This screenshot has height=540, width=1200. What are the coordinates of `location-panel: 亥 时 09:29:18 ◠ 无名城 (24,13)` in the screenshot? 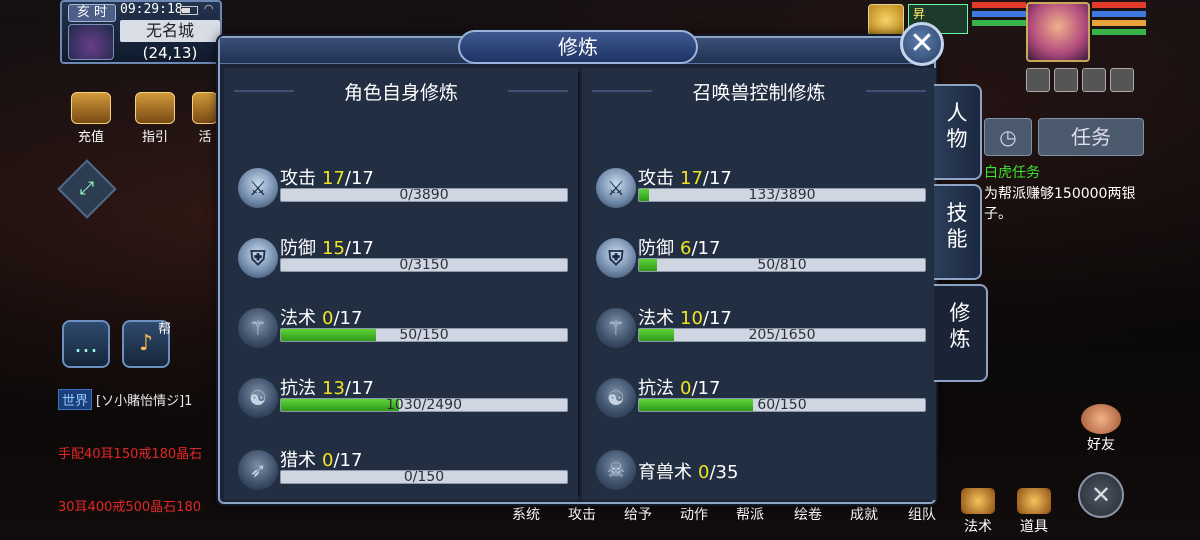 It's located at (141, 32).